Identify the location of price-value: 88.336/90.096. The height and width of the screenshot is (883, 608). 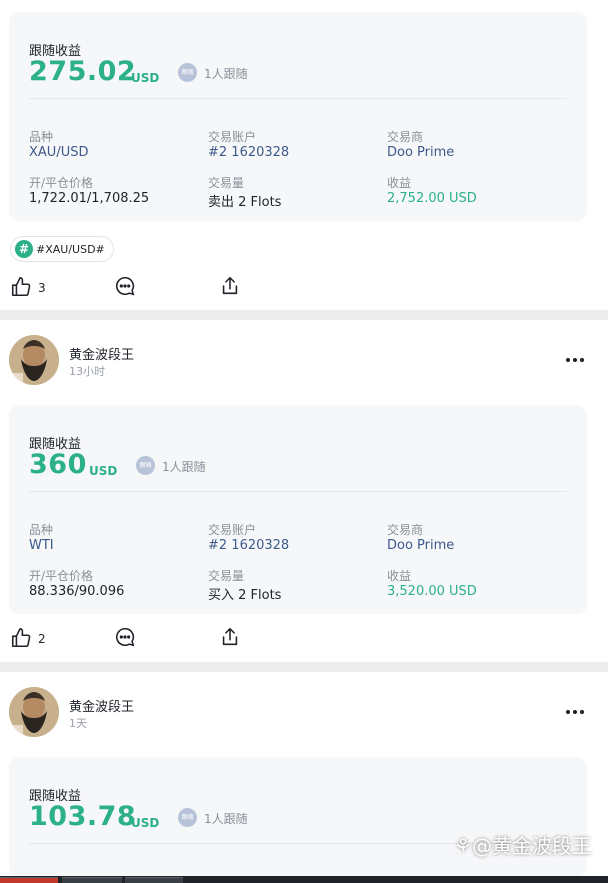
(77, 591).